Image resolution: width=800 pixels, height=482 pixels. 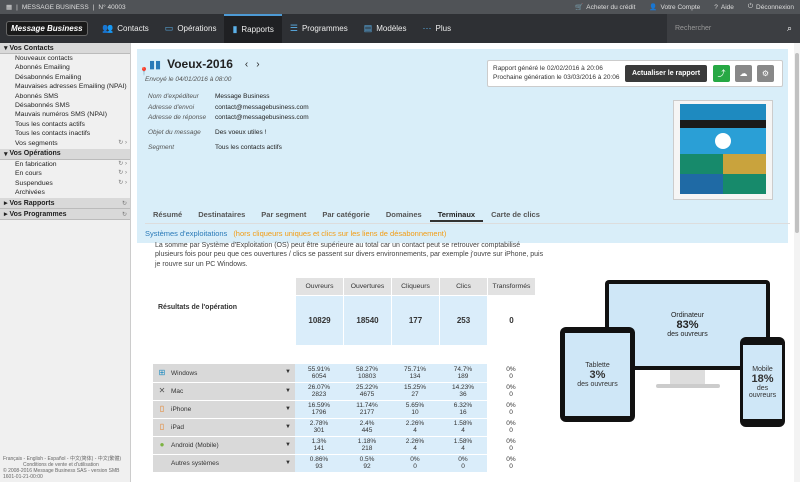 I want to click on sidebar-item-email-subscribers: Abonnés Emailing, so click(x=65, y=67).